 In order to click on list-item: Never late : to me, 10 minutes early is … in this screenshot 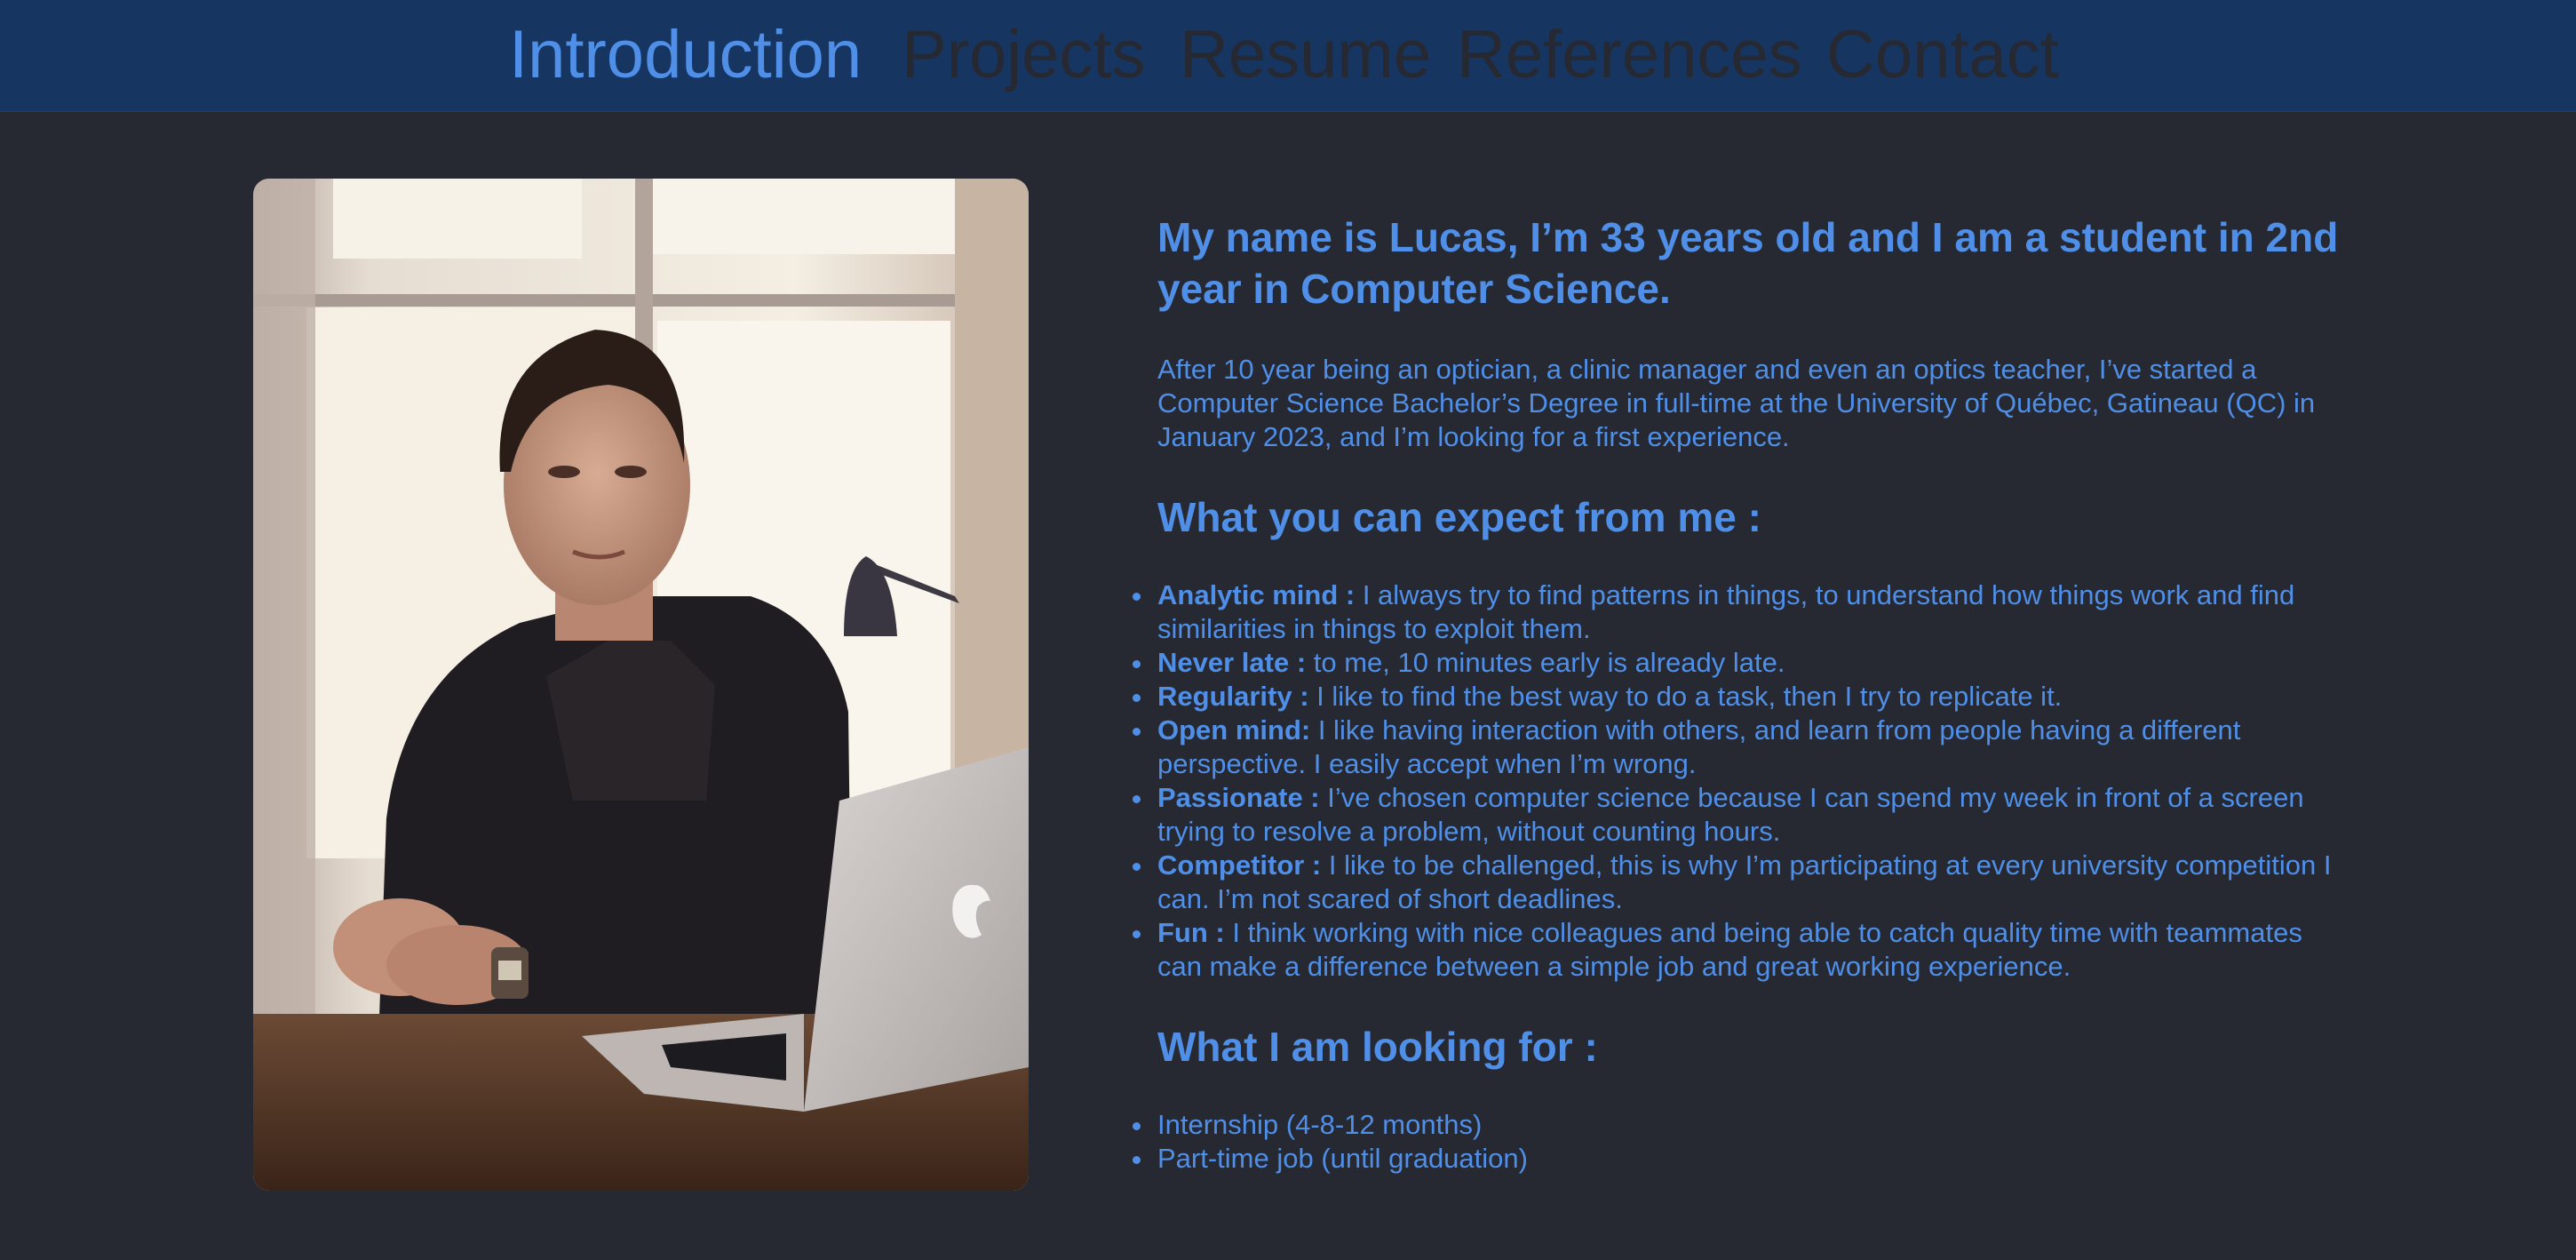, I will do `click(1736, 663)`.